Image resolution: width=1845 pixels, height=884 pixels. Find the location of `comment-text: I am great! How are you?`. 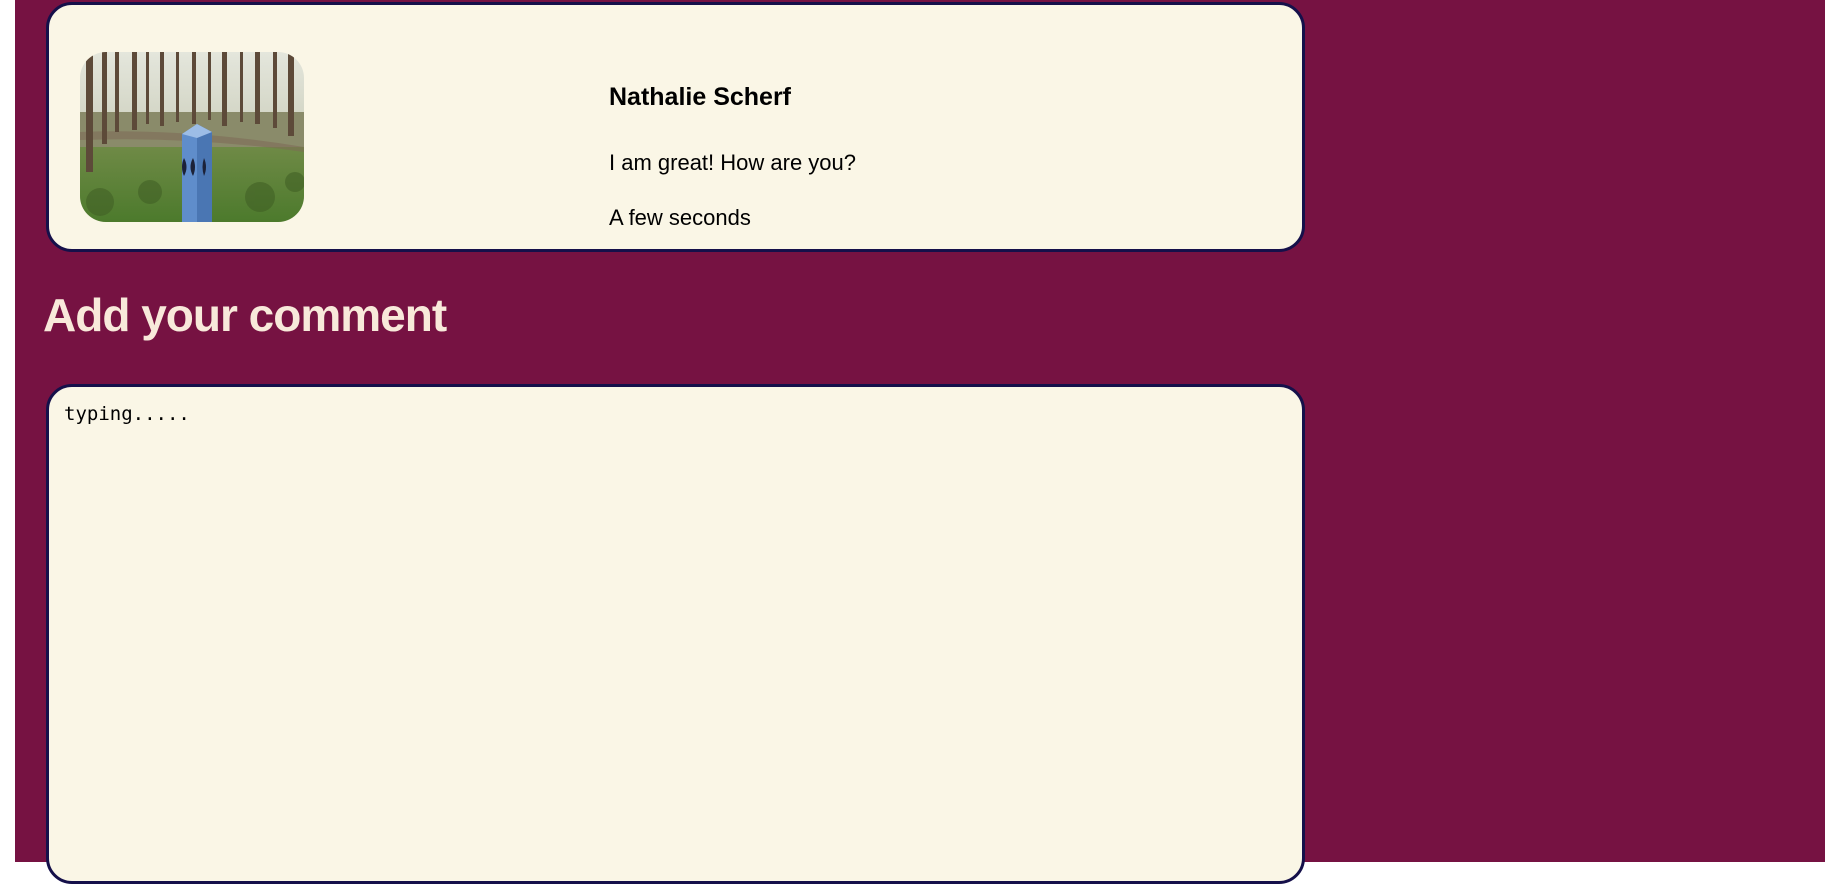

comment-text: I am great! How are you? is located at coordinates (733, 162).